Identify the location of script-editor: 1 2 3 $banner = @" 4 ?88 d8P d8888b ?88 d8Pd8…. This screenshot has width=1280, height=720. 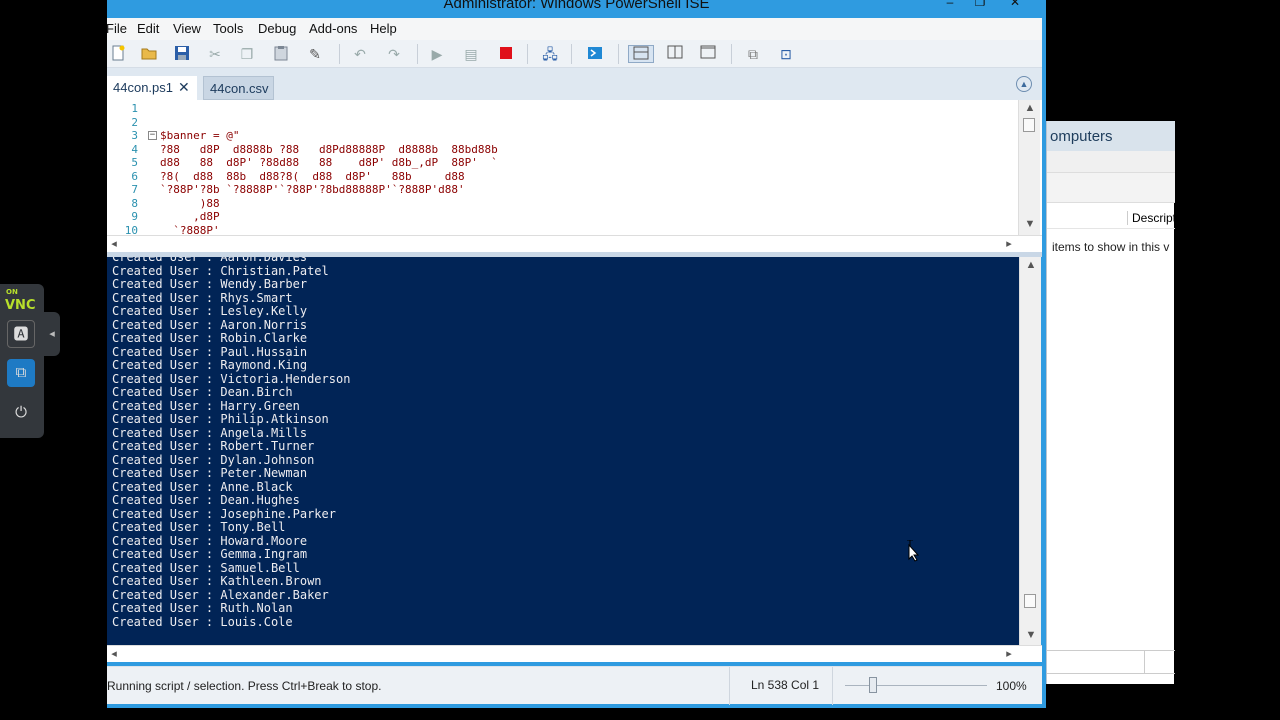
(574, 167).